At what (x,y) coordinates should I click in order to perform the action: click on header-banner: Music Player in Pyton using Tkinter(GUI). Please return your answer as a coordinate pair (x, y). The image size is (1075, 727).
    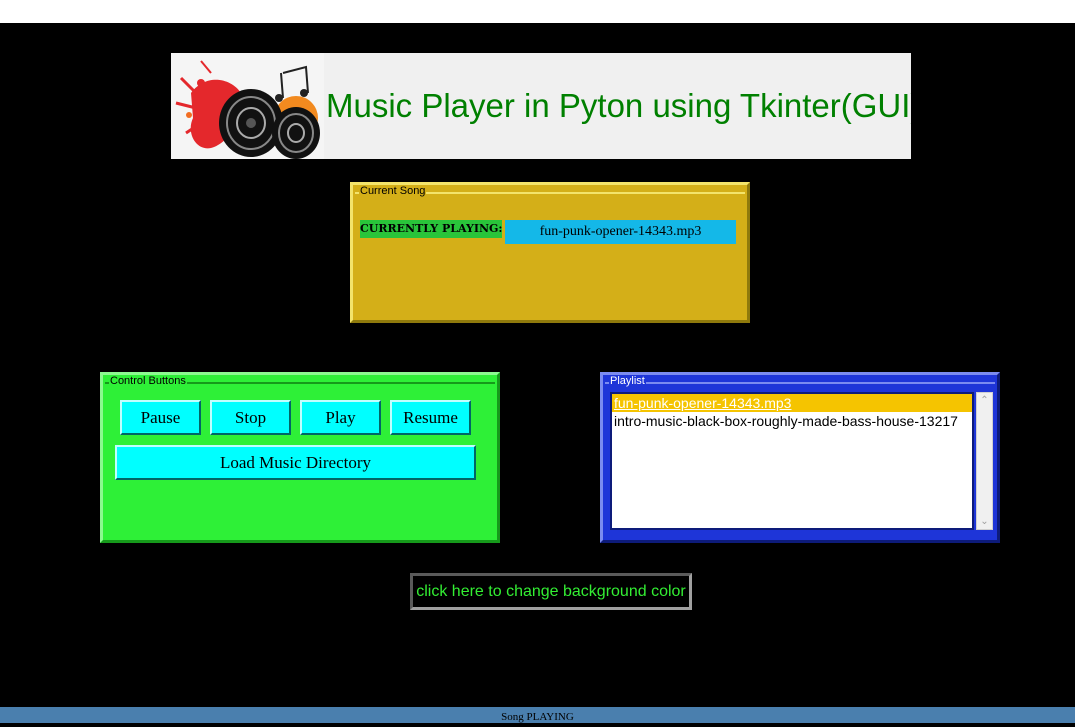
    Looking at the image, I should click on (541, 106).